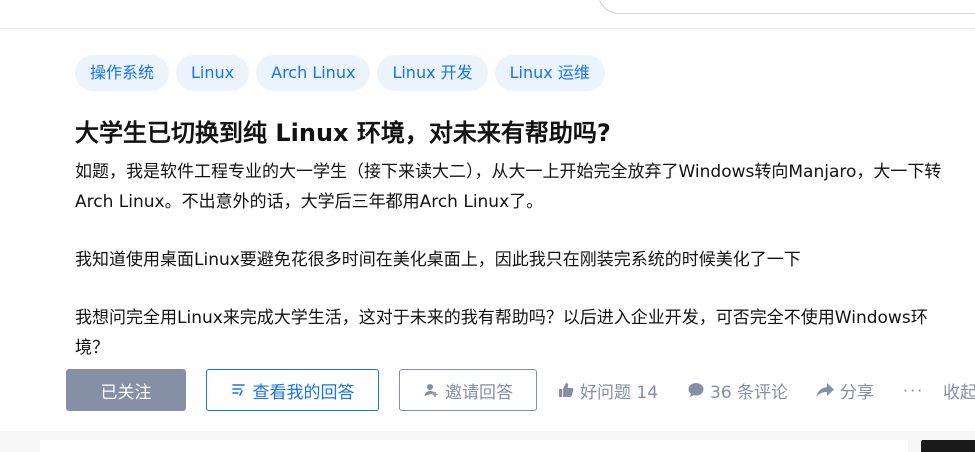 The image size is (975, 452). I want to click on topic-tag-arch-linux: Arch Linux, so click(313, 73).